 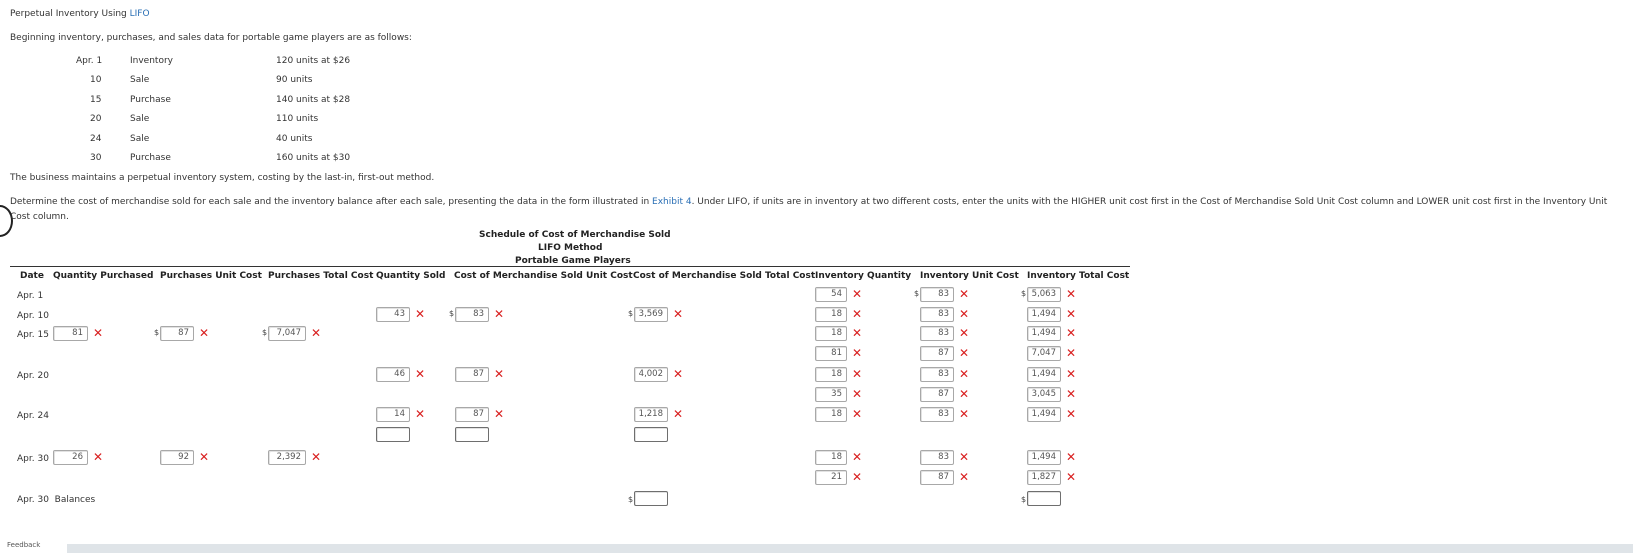 What do you see at coordinates (33, 376) in the screenshot?
I see `row-date: Apr. 20` at bounding box center [33, 376].